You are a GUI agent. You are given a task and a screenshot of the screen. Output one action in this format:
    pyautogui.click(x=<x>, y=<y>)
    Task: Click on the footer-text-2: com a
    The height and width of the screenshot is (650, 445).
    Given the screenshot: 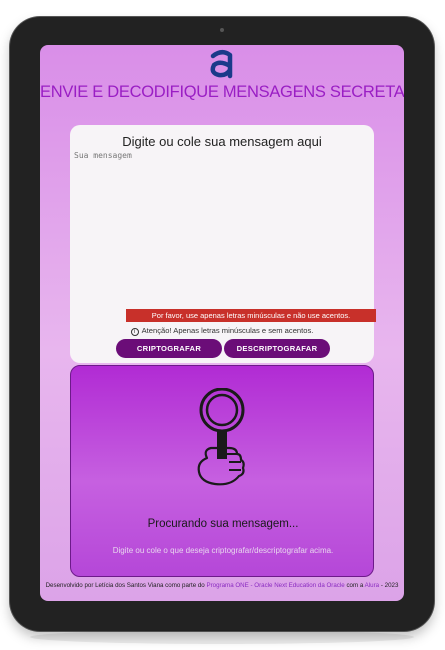 What is the action you would take?
    pyautogui.click(x=354, y=585)
    